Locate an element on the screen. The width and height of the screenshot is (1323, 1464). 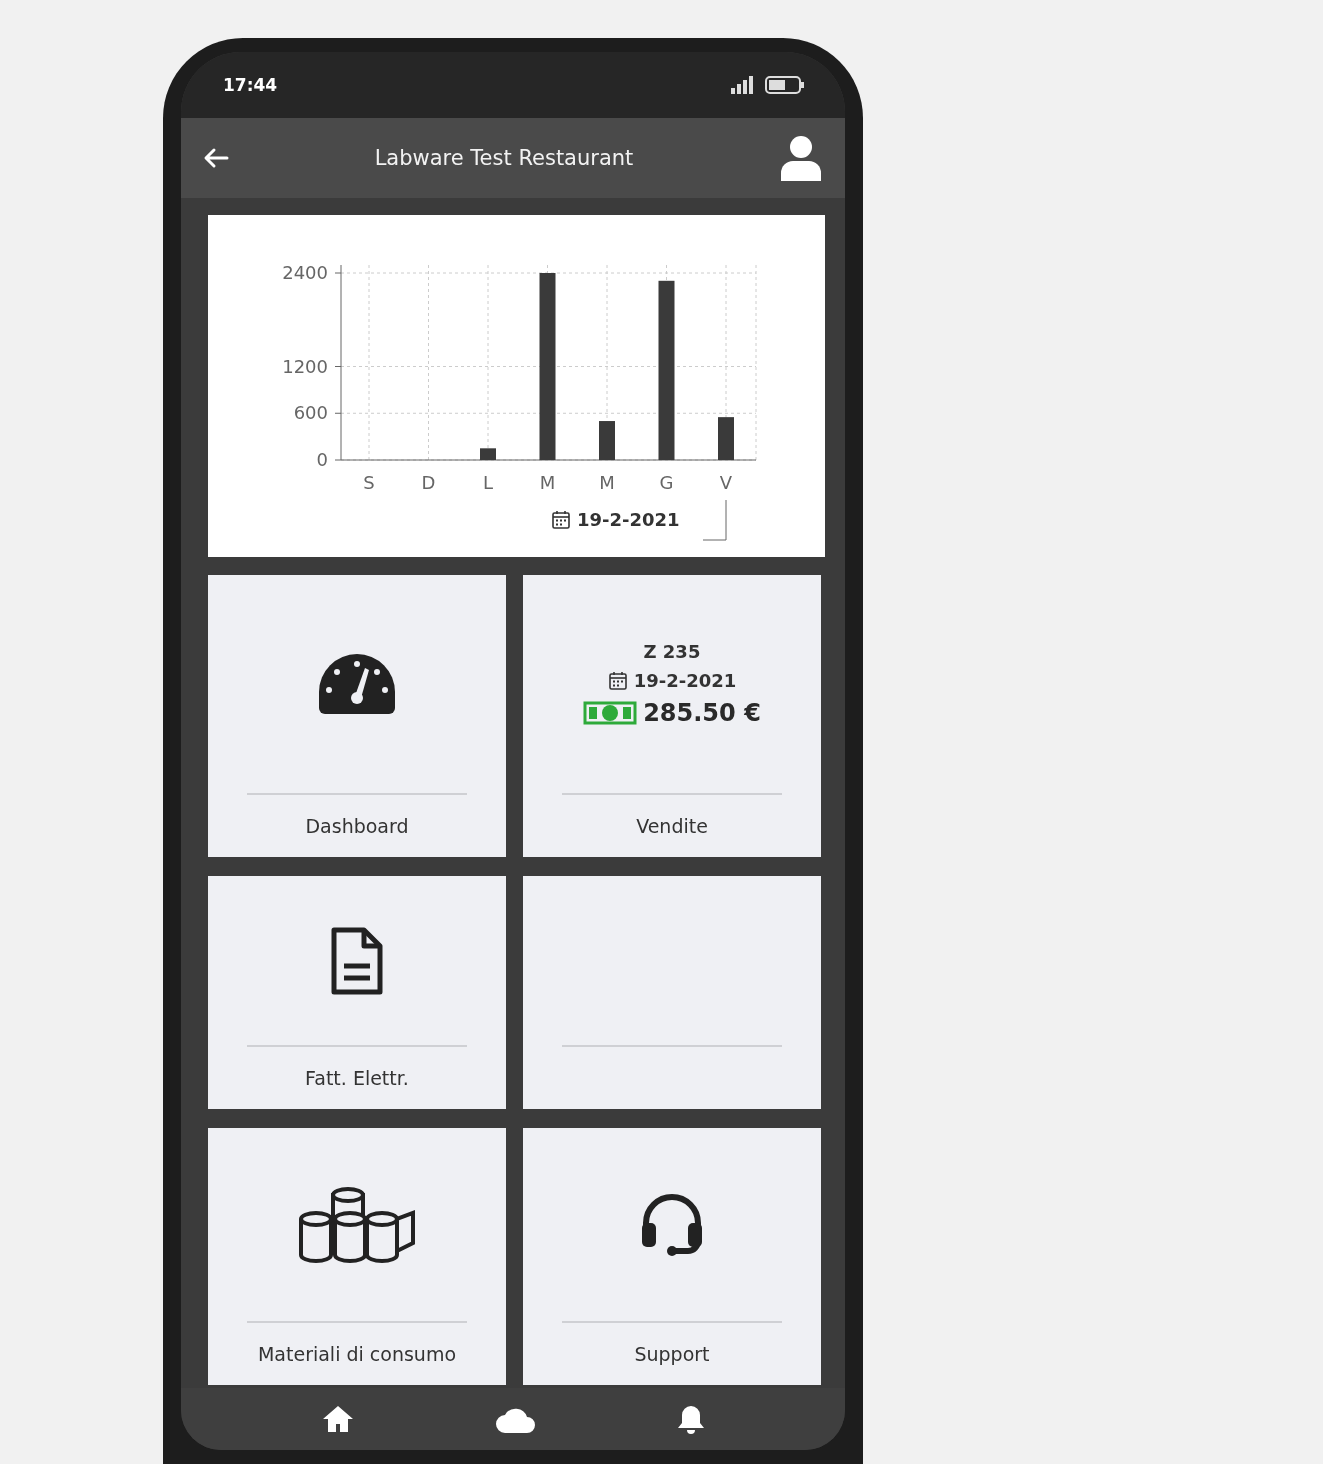
leader-line is located at coordinates (714, 520).